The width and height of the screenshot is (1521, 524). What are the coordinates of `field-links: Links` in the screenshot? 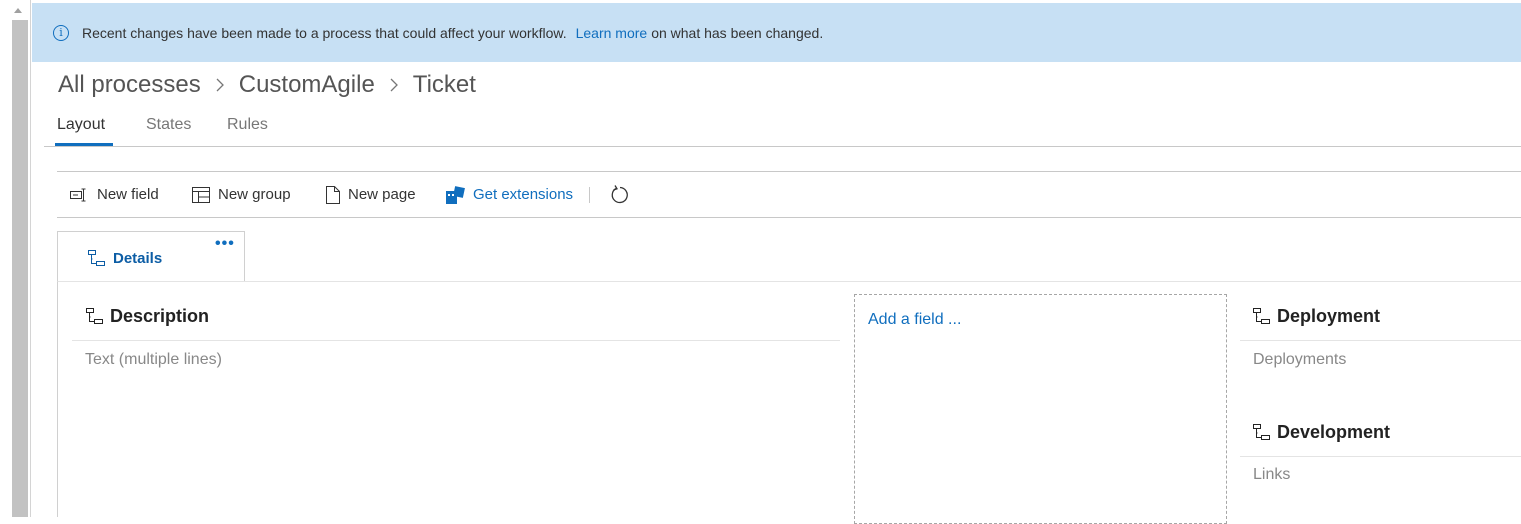 It's located at (1271, 475).